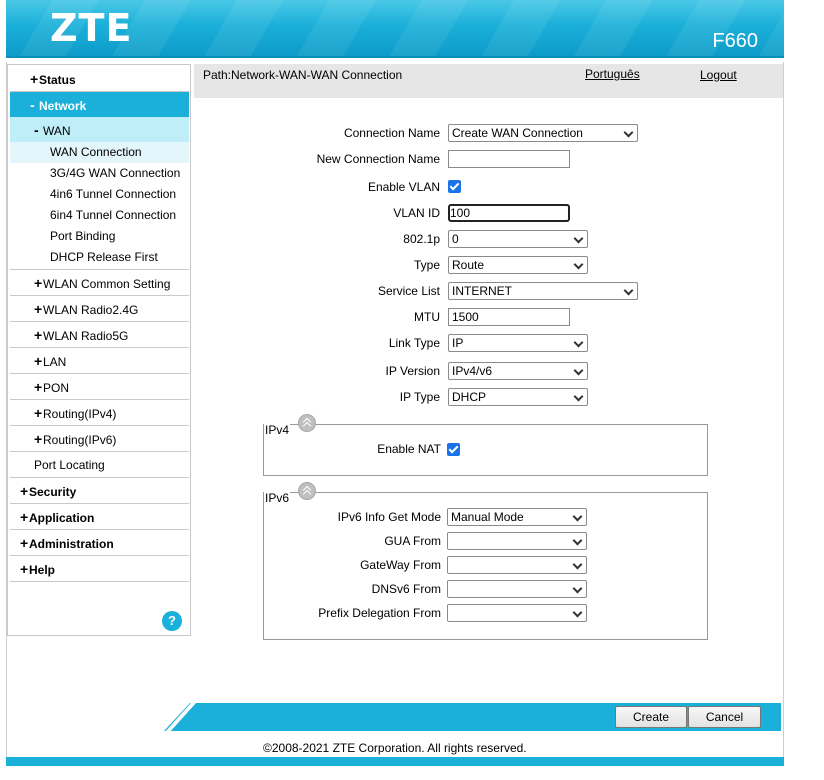 This screenshot has width=824, height=780. Describe the element at coordinates (277, 498) in the screenshot. I see `ipv6-legend: IPv6` at that location.